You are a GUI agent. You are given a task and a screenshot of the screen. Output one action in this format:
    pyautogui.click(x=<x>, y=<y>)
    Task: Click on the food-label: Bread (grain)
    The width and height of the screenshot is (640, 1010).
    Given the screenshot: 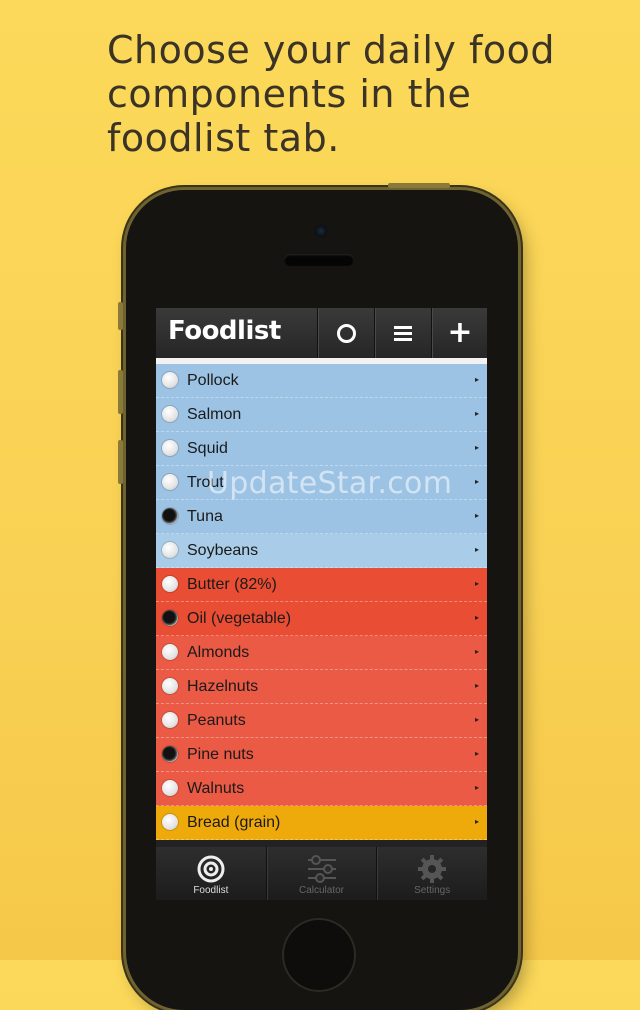 What is the action you would take?
    pyautogui.click(x=234, y=822)
    